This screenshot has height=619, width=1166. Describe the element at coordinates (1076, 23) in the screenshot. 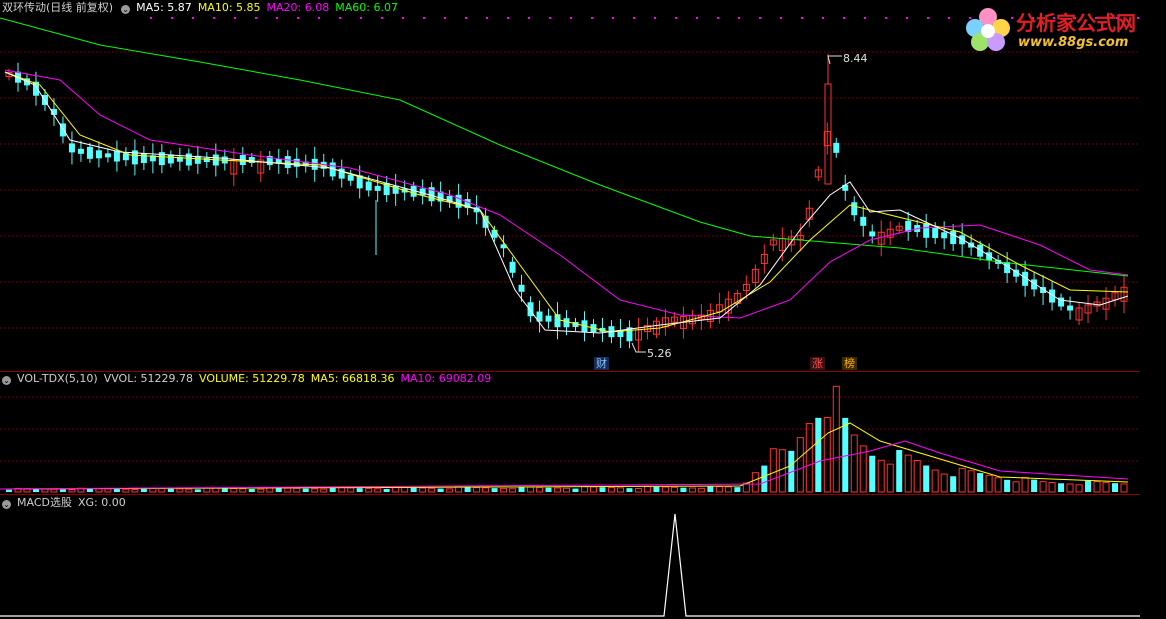

I see `logo-title: 分析家公式网` at that location.